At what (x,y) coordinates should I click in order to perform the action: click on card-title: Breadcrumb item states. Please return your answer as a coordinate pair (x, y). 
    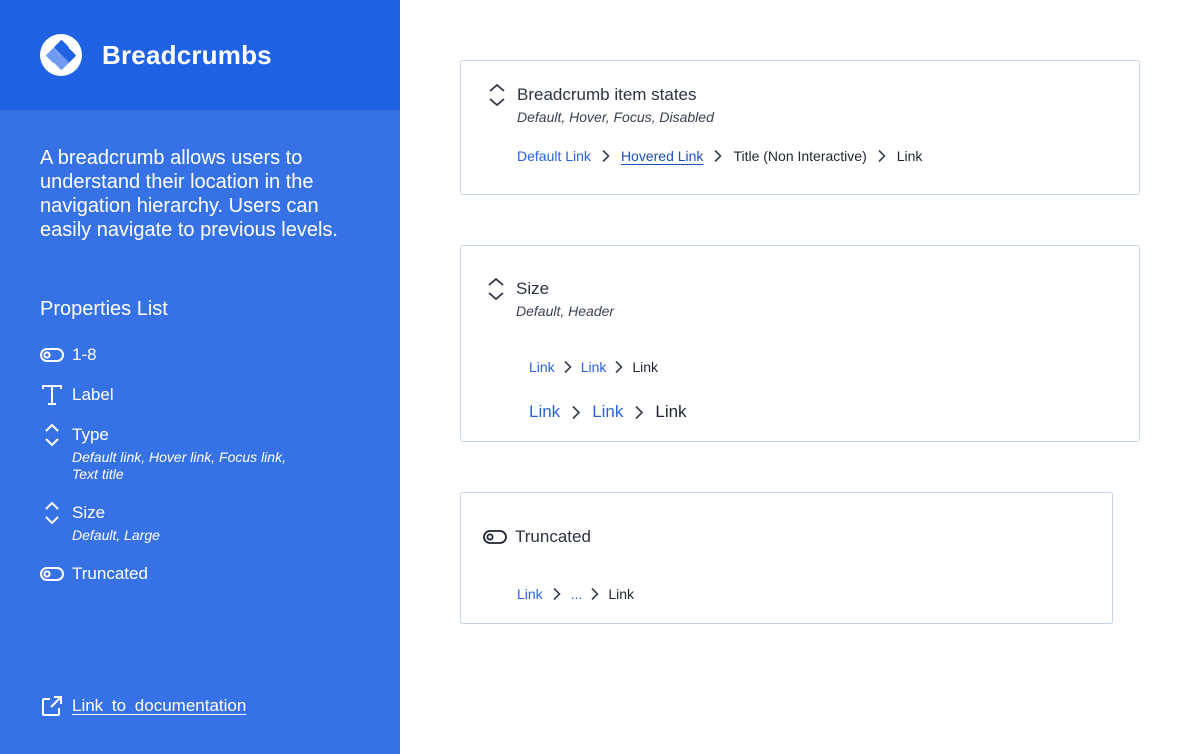
    Looking at the image, I should click on (607, 94).